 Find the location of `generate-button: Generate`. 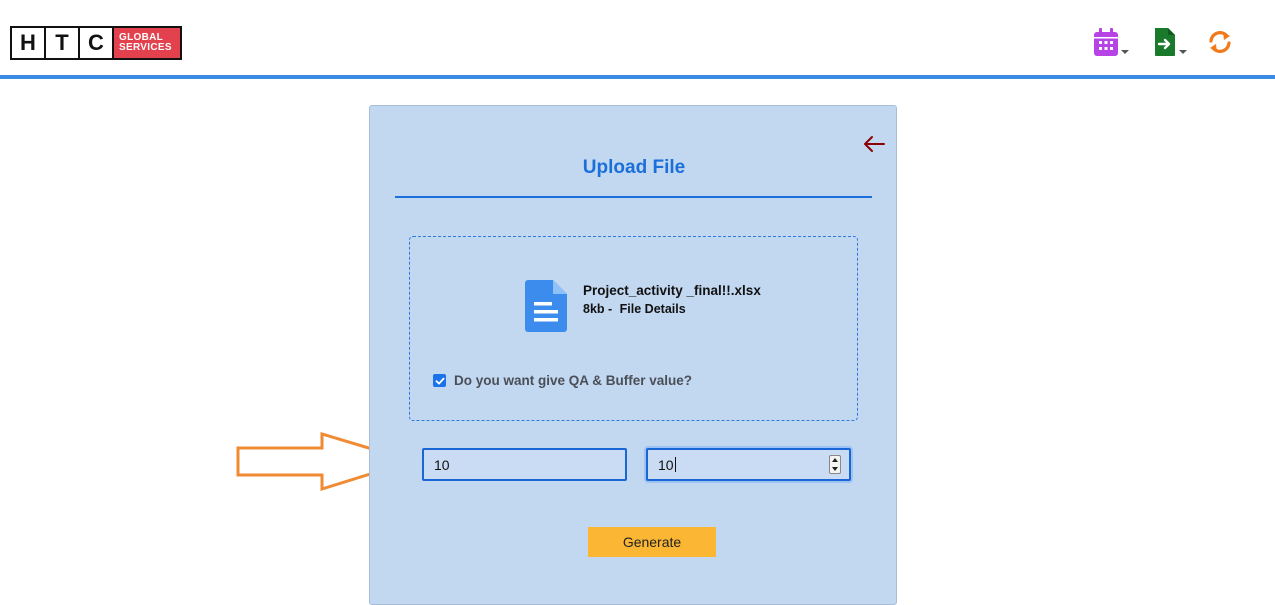

generate-button: Generate is located at coordinates (652, 542).